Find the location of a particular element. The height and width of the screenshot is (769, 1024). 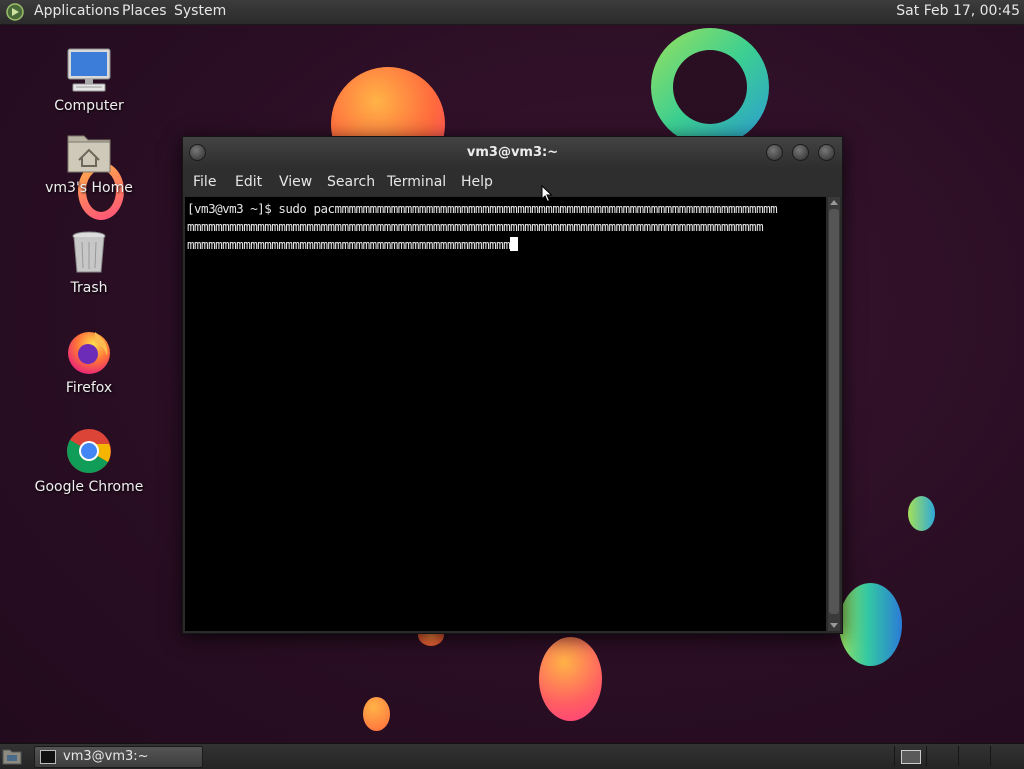

places-menu: Places is located at coordinates (144, 11).